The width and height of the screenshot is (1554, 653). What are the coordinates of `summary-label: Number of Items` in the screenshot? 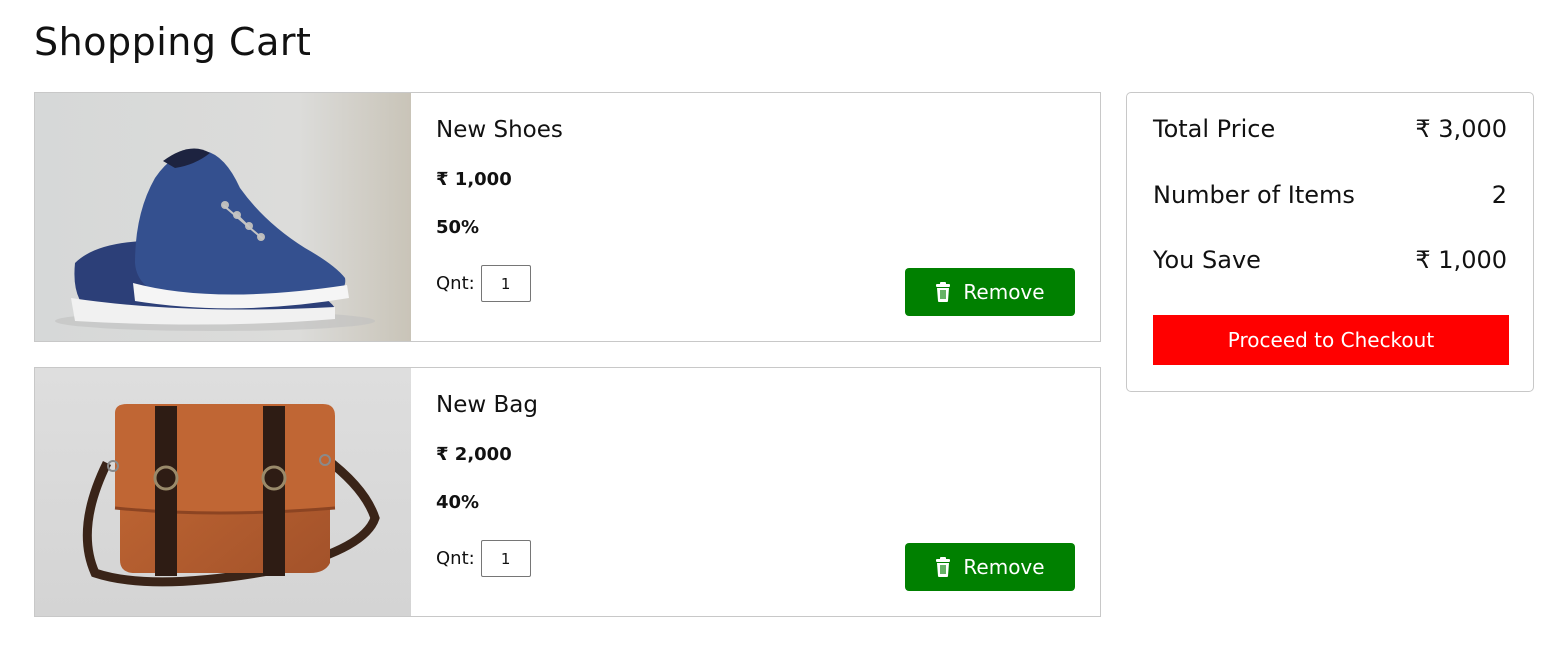 It's located at (1254, 195).